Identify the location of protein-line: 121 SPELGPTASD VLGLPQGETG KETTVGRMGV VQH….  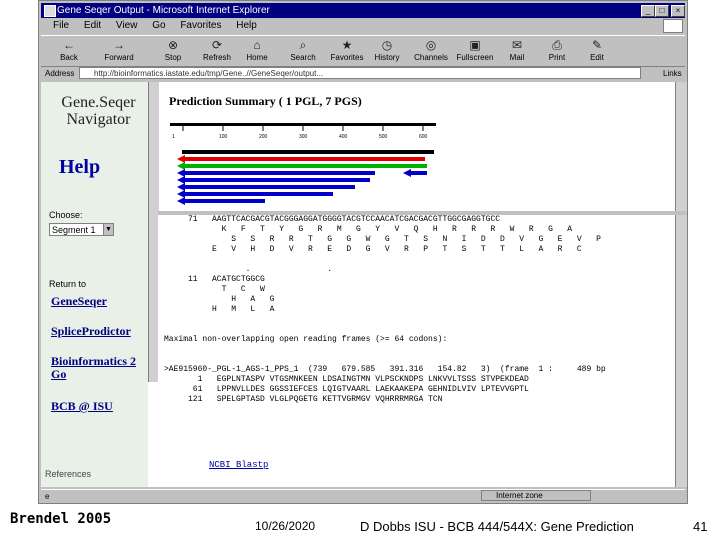
(303, 399).